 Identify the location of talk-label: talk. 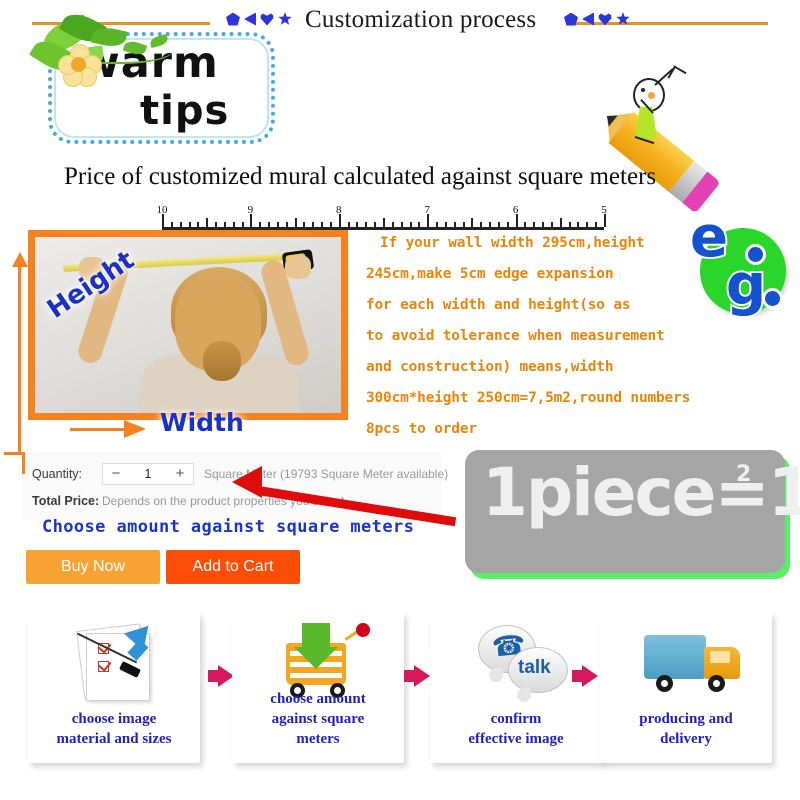
(534, 667).